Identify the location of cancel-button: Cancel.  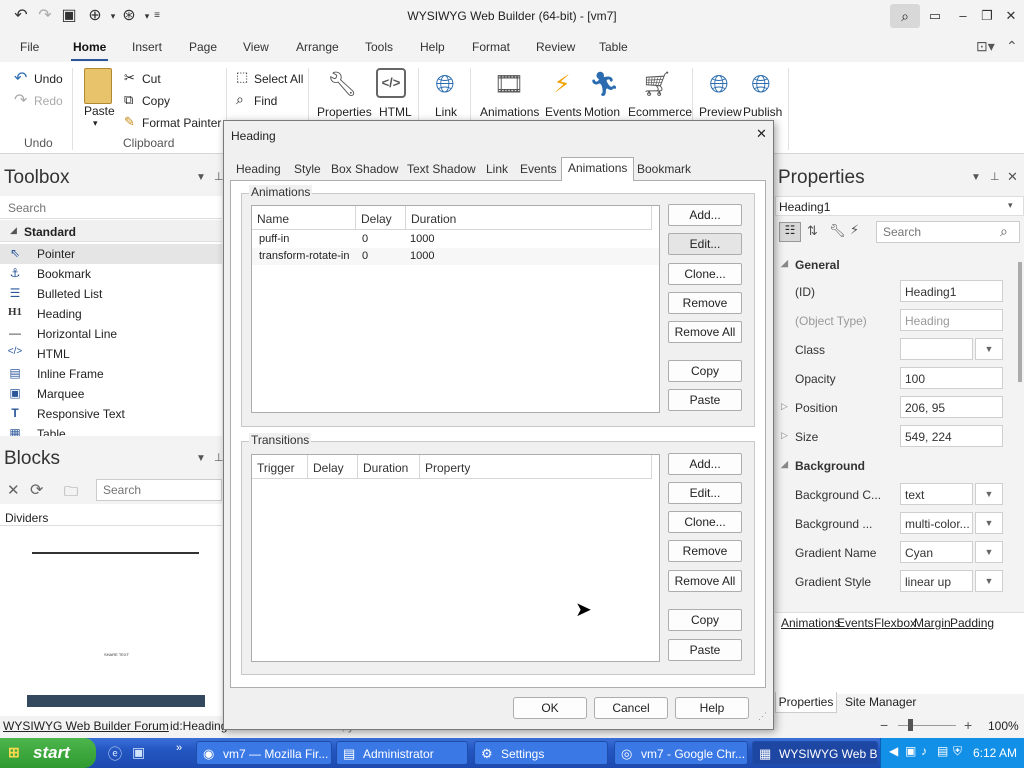
(631, 708).